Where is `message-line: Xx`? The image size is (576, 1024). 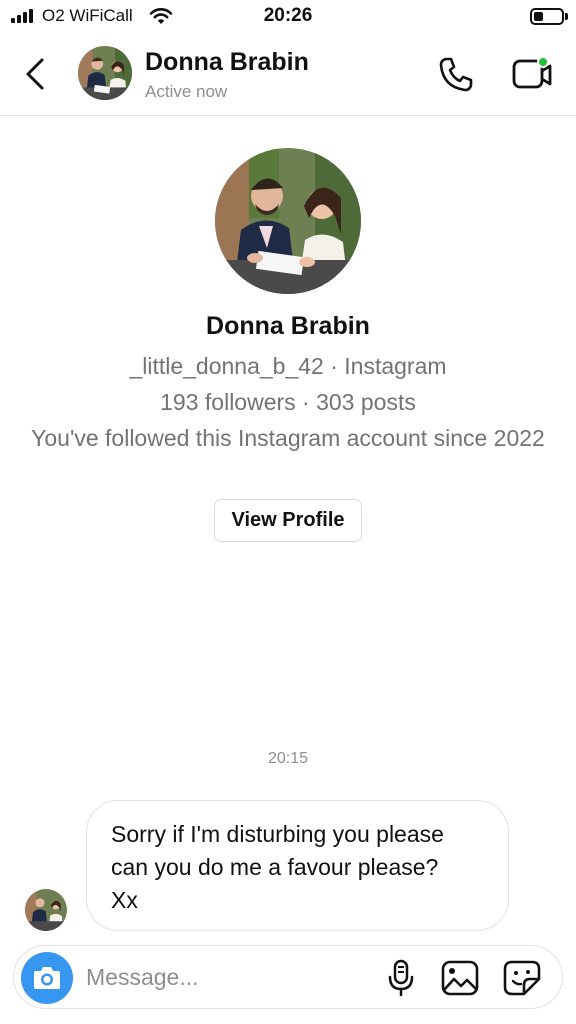 message-line: Xx is located at coordinates (124, 900).